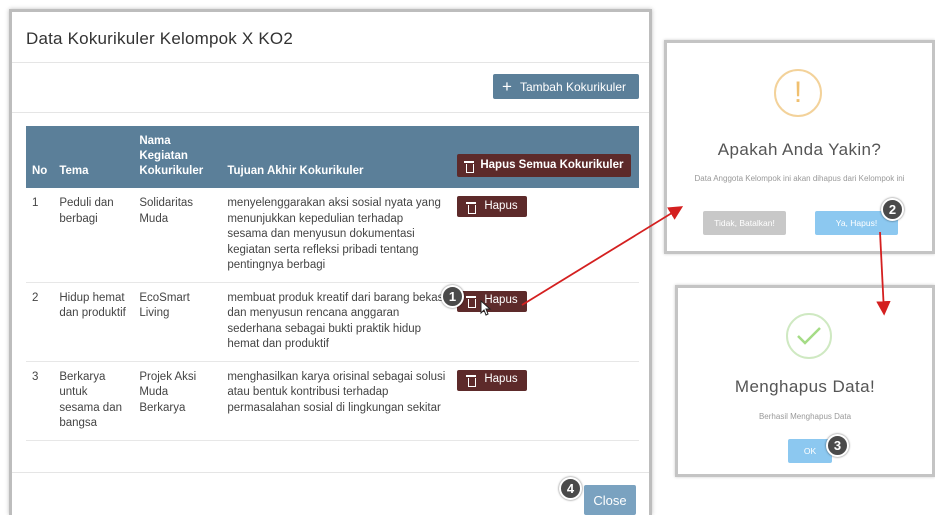 The image size is (935, 515). I want to click on cell-no: 1, so click(40, 235).